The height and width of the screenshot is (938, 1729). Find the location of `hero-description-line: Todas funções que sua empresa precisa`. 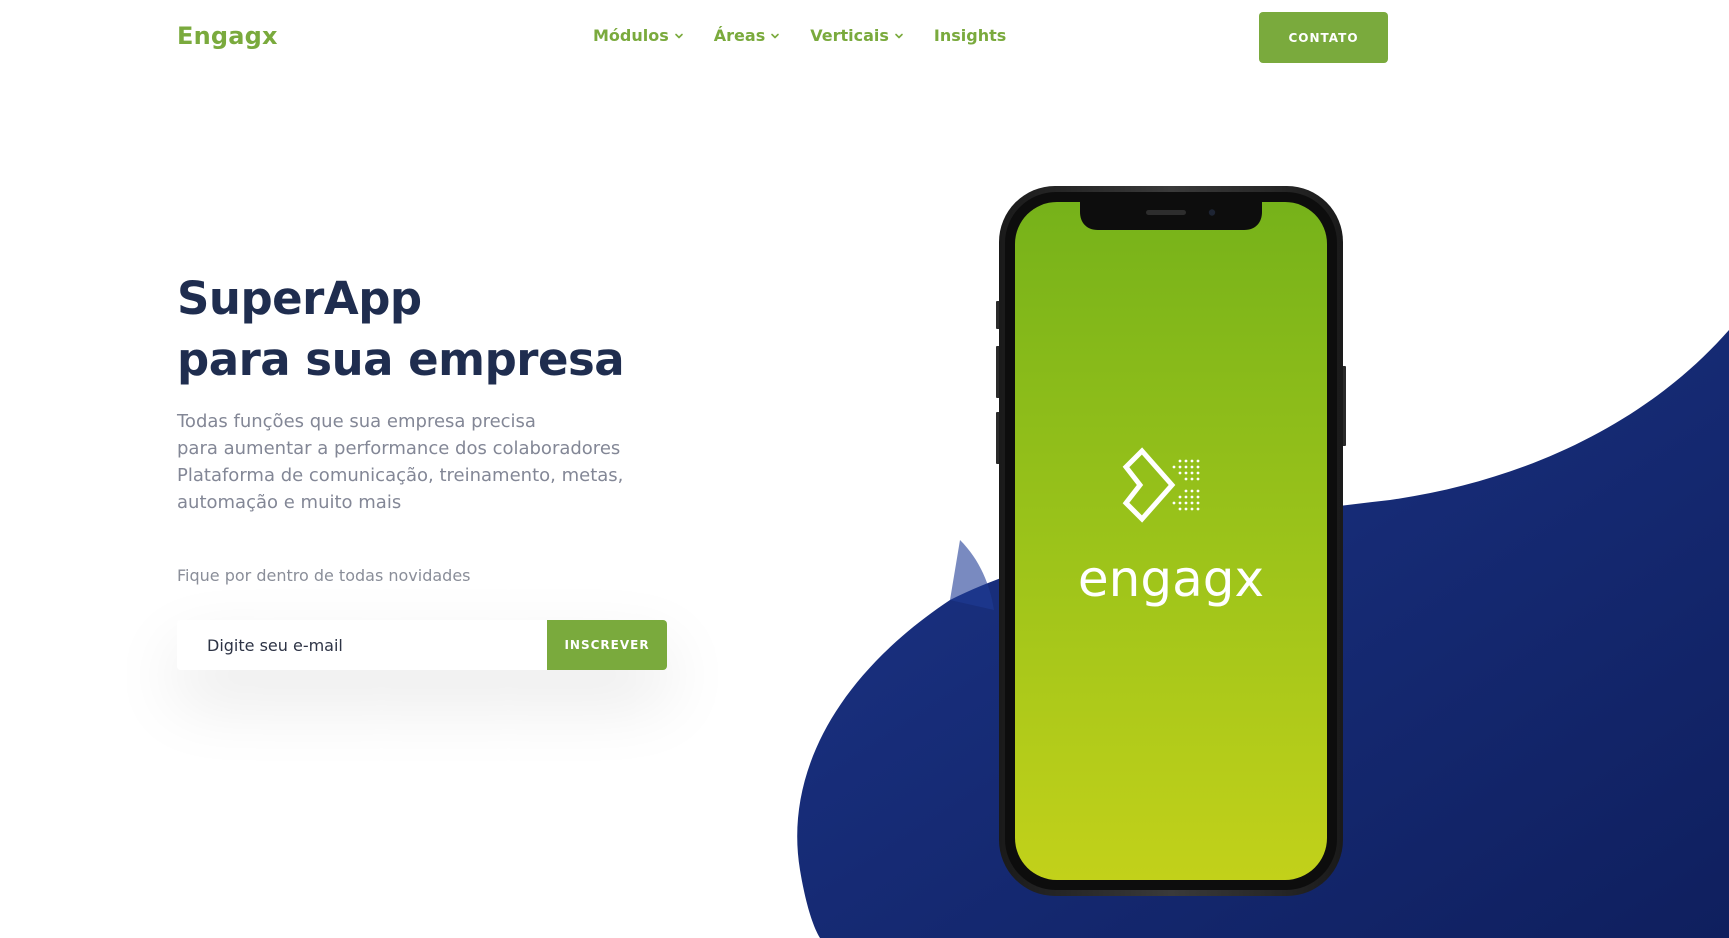

hero-description-line: Todas funções que sua empresa precisa is located at coordinates (356, 421).